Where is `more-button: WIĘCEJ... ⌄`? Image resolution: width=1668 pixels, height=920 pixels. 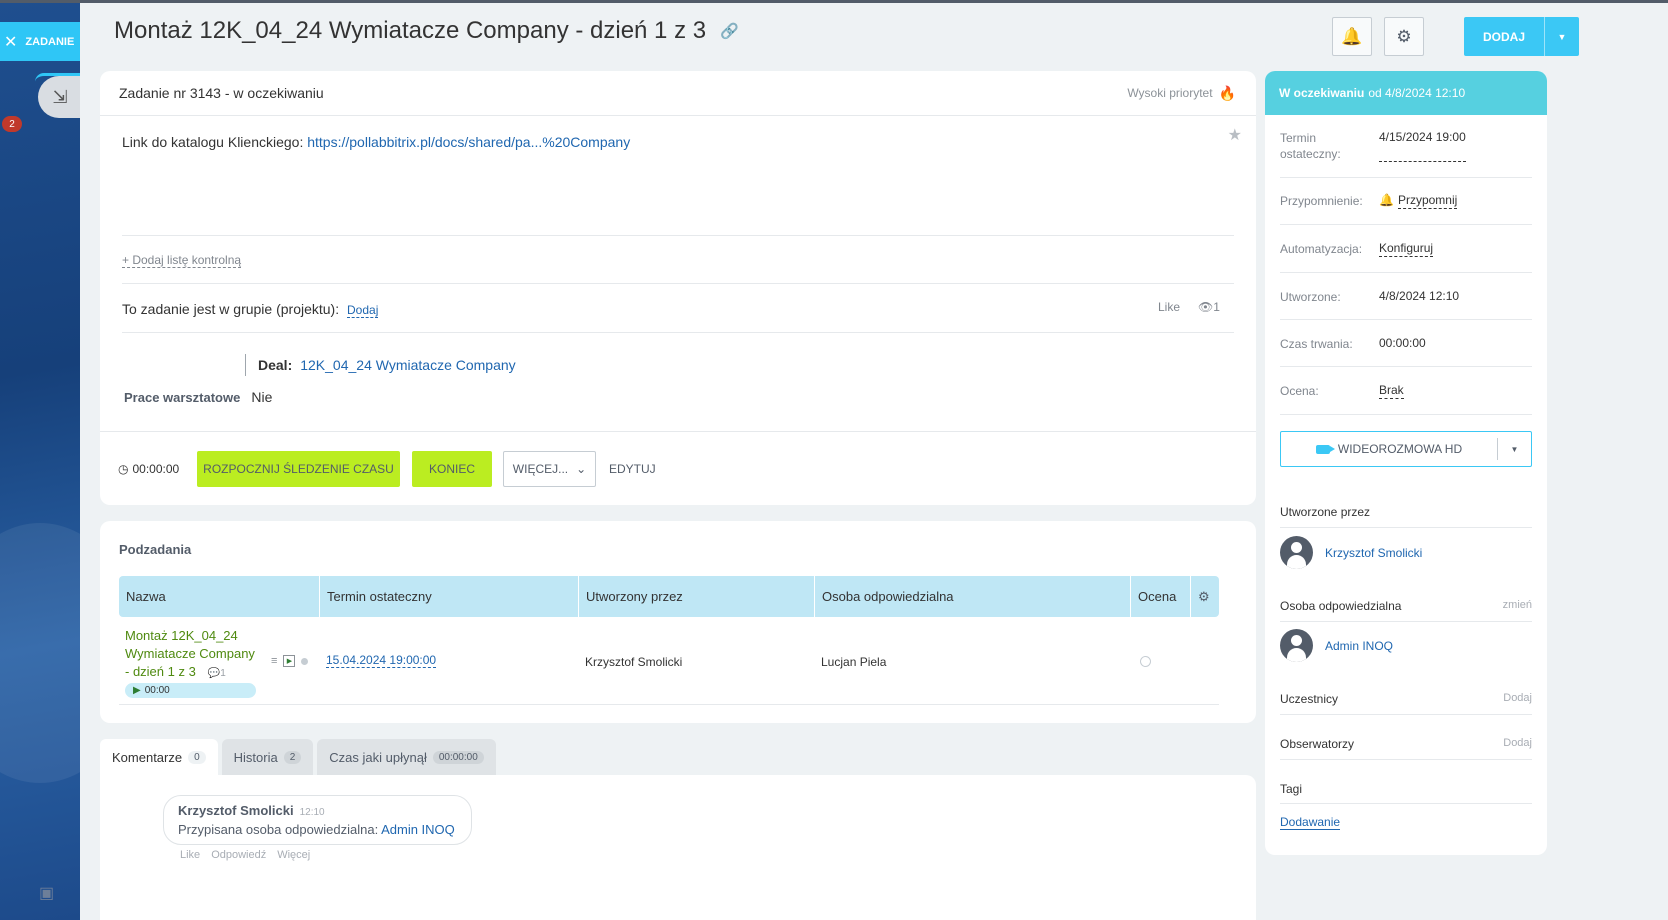
more-button: WIĘCEJ... ⌄ is located at coordinates (549, 469).